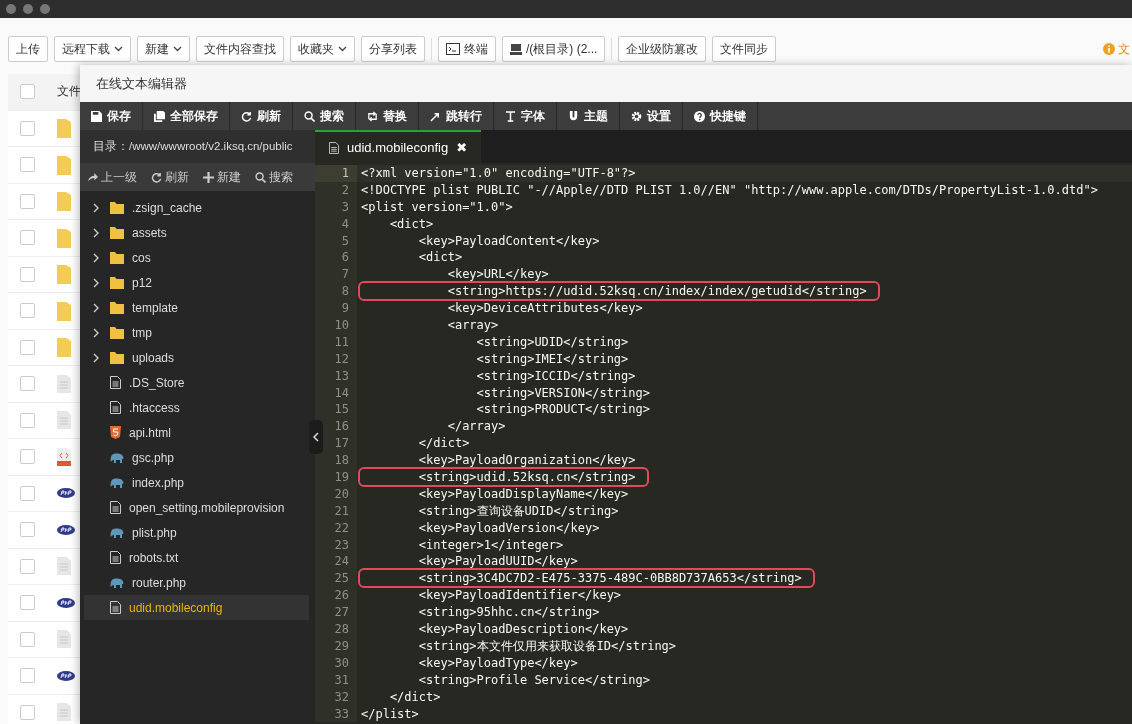 The height and width of the screenshot is (724, 1132). Describe the element at coordinates (508, 527) in the screenshot. I see `code-line: <key>PayloadVersion</key>` at that location.